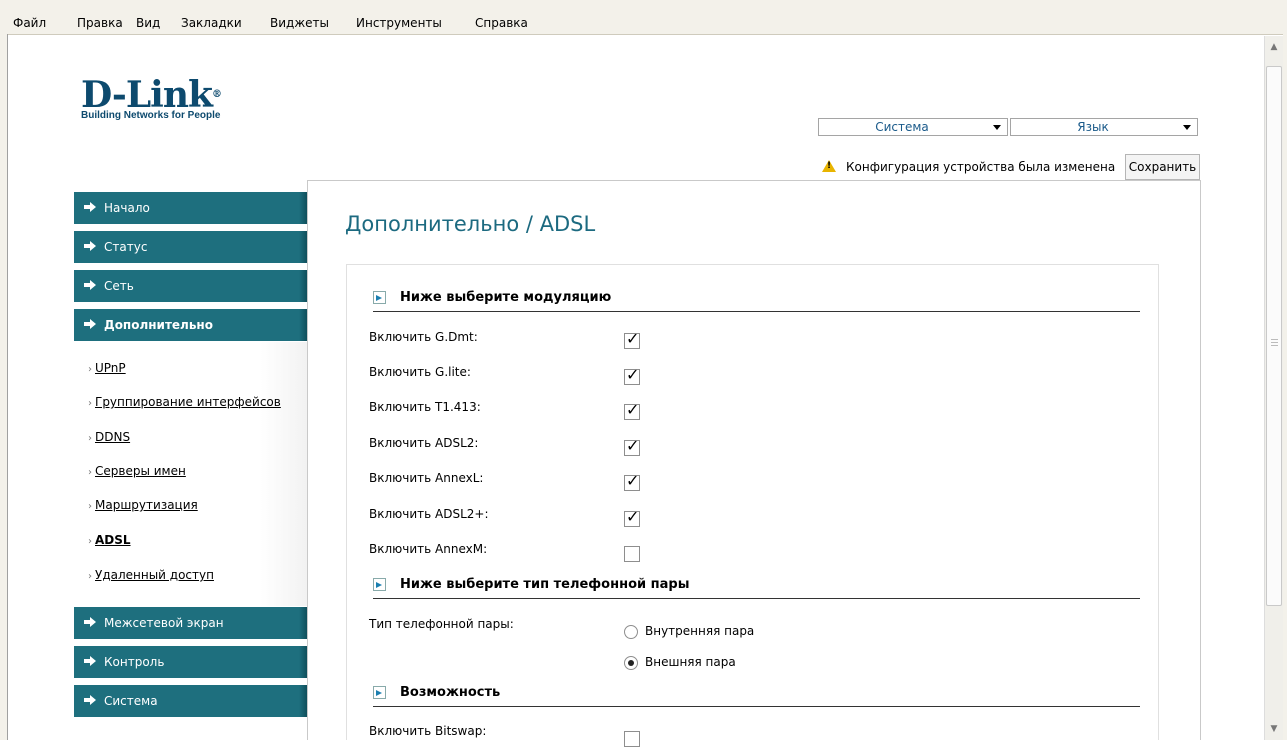 Image resolution: width=1287 pixels, height=747 pixels. Describe the element at coordinates (632, 739) in the screenshot. I see `checkbox-bitswap` at that location.